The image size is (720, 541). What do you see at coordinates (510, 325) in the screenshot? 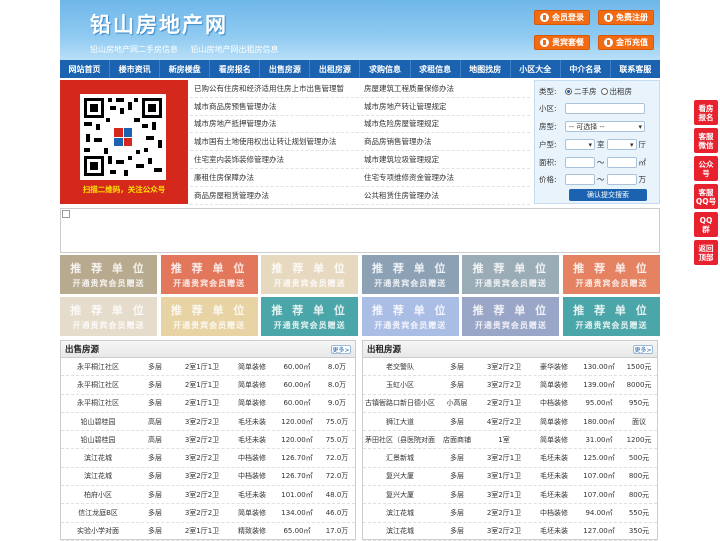
I see `ad-subtitle: 开通贵宾会员赠送` at bounding box center [510, 325].